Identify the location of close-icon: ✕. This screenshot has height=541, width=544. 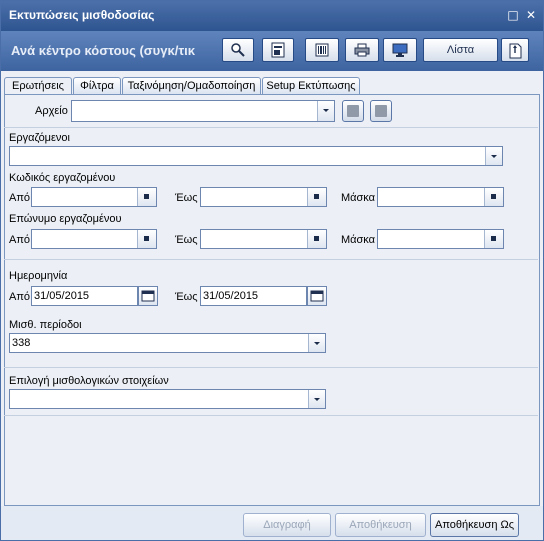
(531, 15).